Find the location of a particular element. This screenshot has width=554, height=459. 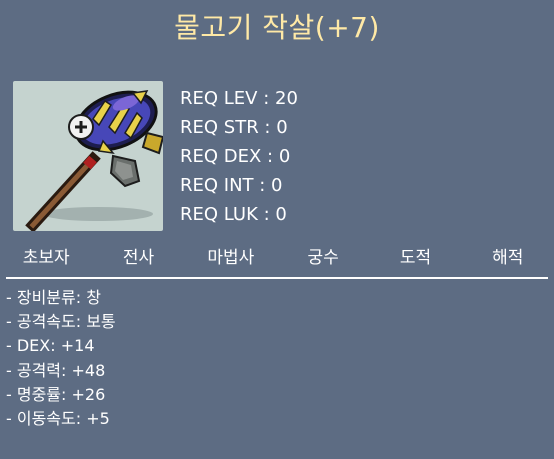

item-icon-frame is located at coordinates (88, 156).